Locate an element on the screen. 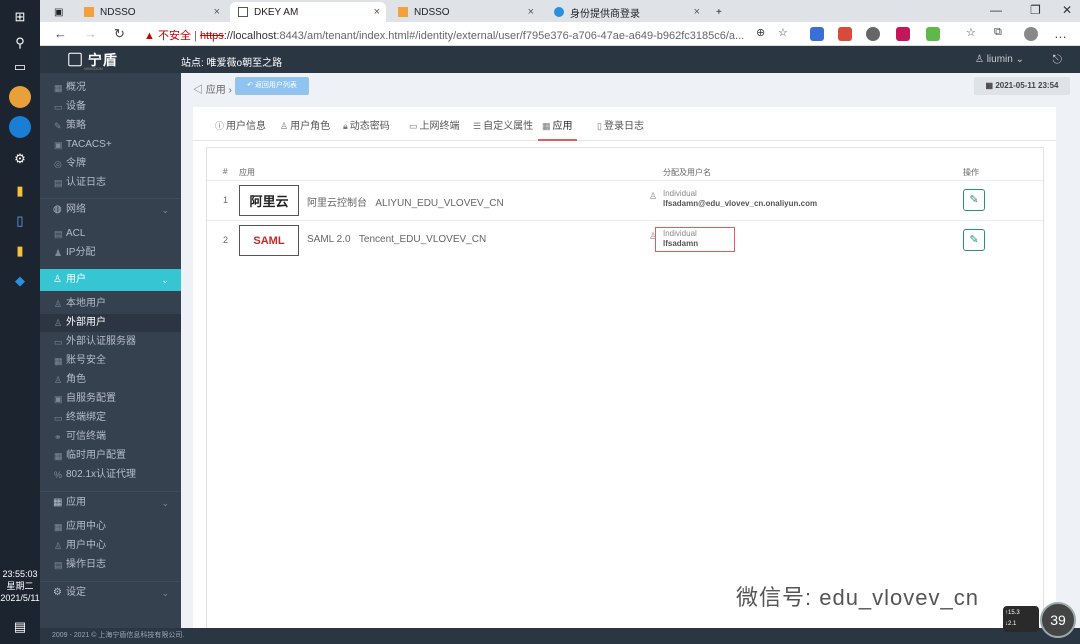  server-icon: ▭ is located at coordinates (58, 342).